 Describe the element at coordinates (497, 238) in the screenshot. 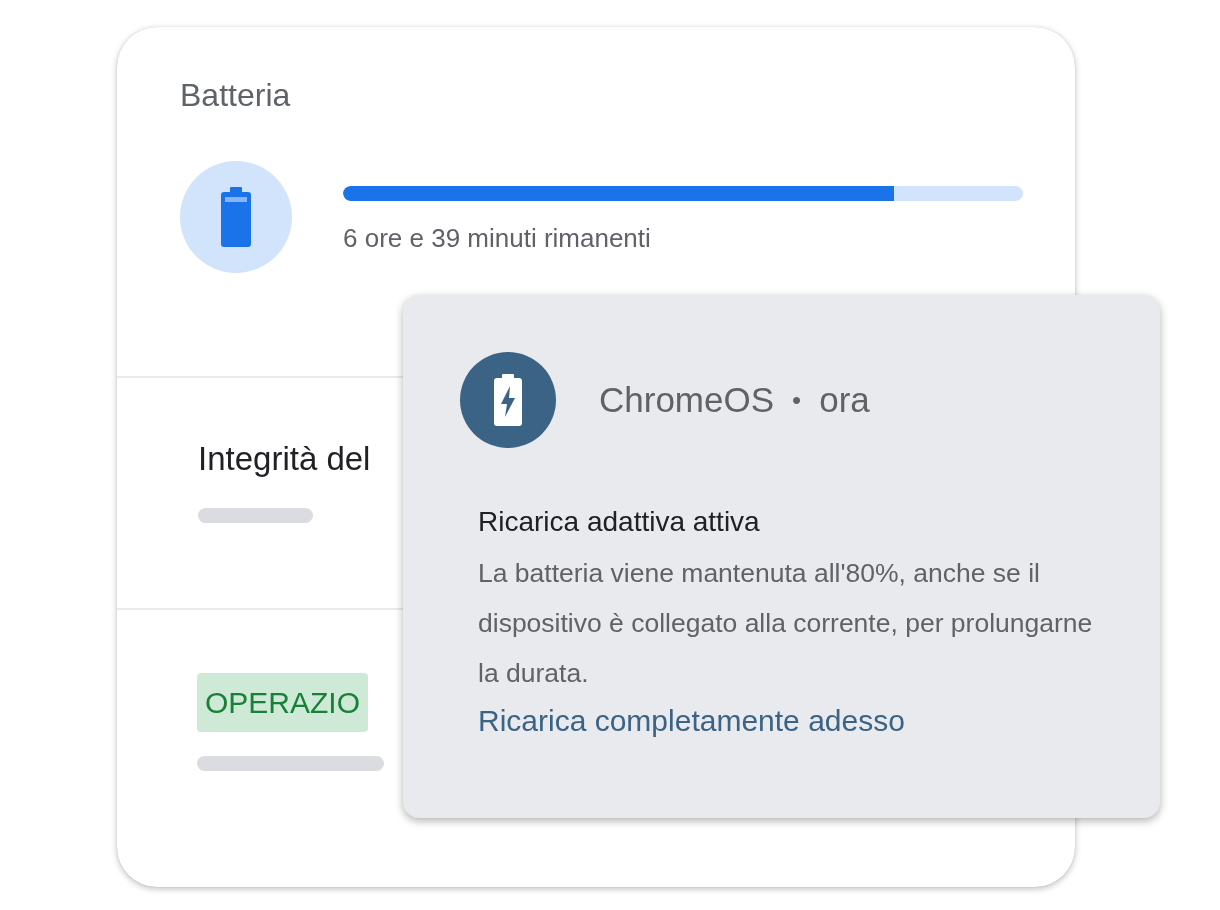

I see `remaining-time: 6 ore e 39 minuti rimanenti` at that location.